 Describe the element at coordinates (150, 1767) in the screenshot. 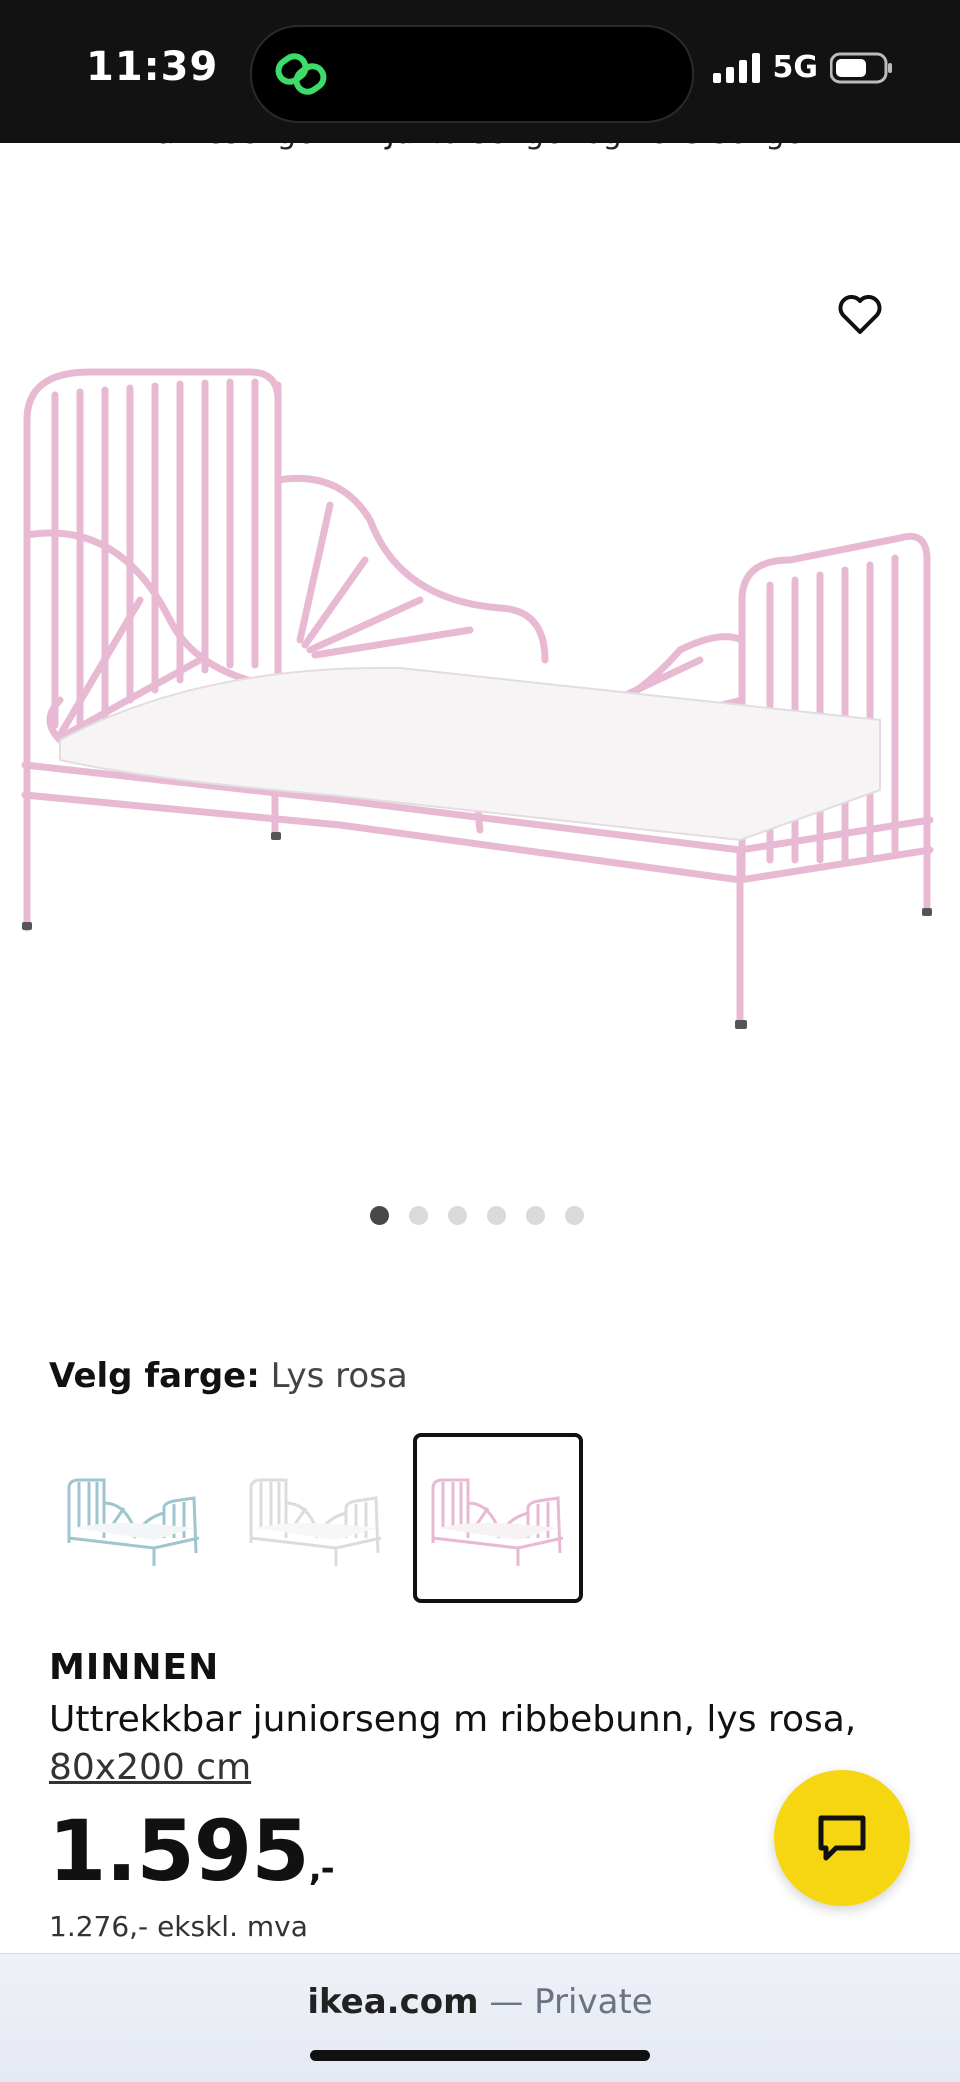

I see `product-size-link: 80x200 cm` at that location.